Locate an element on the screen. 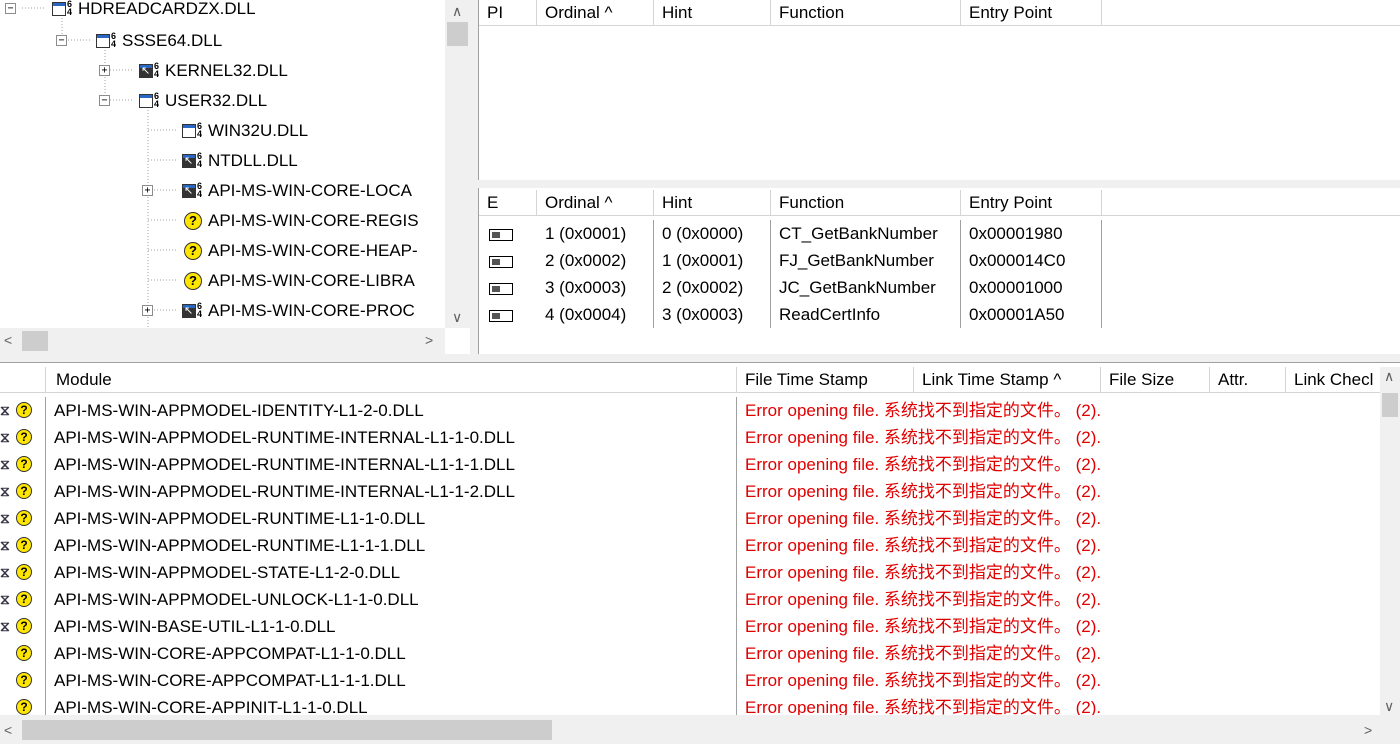  tree-node-api-core-regis: ? API-MS-WIN-CORE-REGIS is located at coordinates (300, 221).